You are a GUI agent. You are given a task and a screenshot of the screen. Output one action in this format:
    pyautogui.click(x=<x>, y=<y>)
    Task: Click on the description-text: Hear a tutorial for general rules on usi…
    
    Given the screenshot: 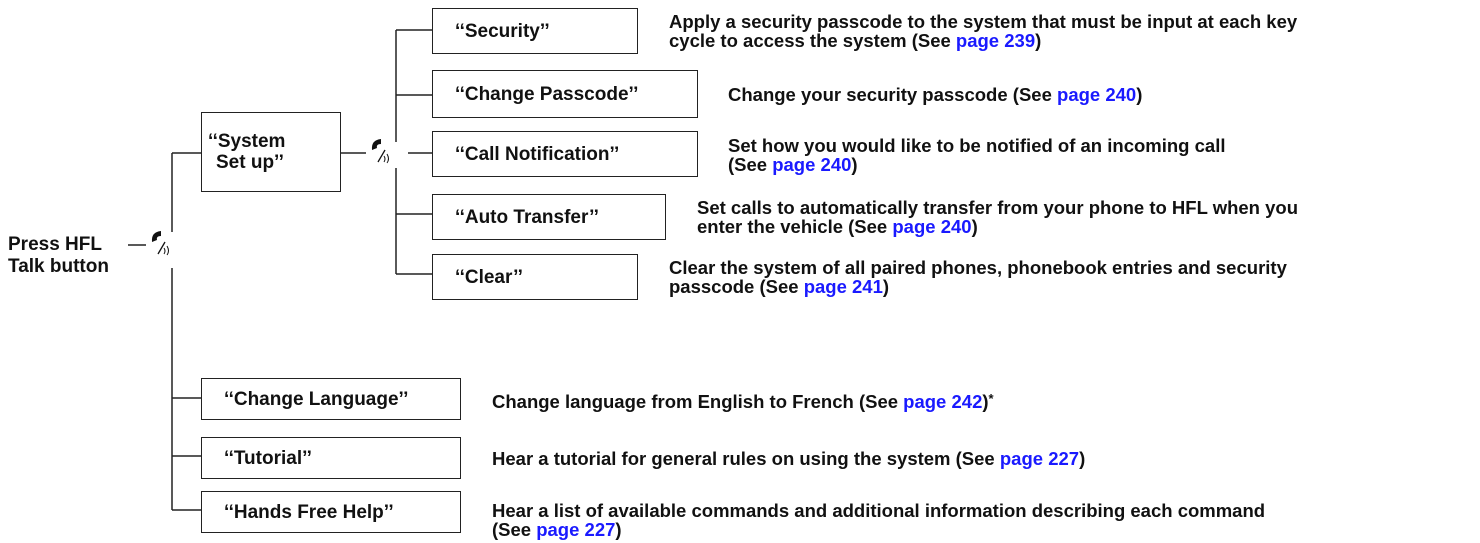 What is the action you would take?
    pyautogui.click(x=746, y=458)
    